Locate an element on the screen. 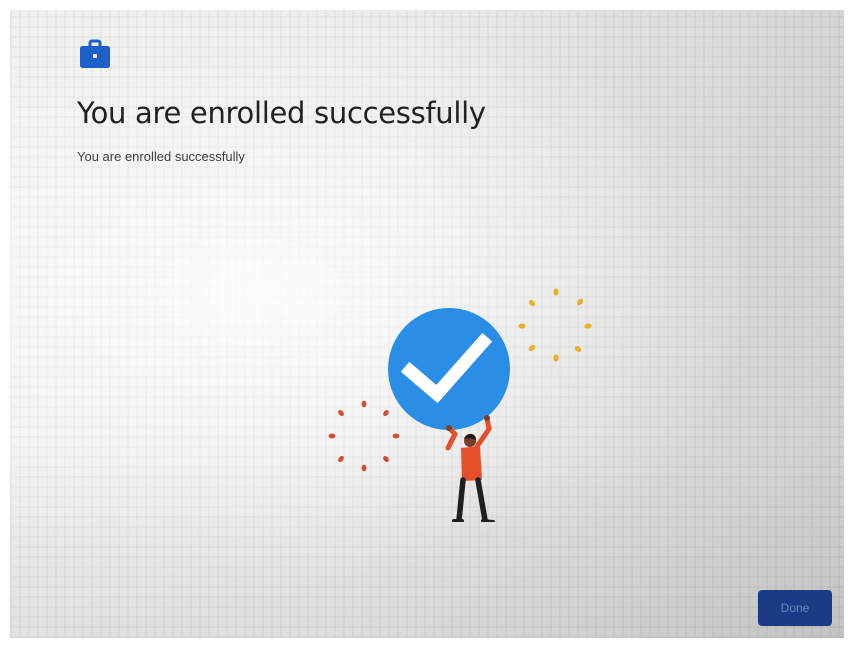  page-subtitle: You are enrolled successfully is located at coordinates (161, 156).